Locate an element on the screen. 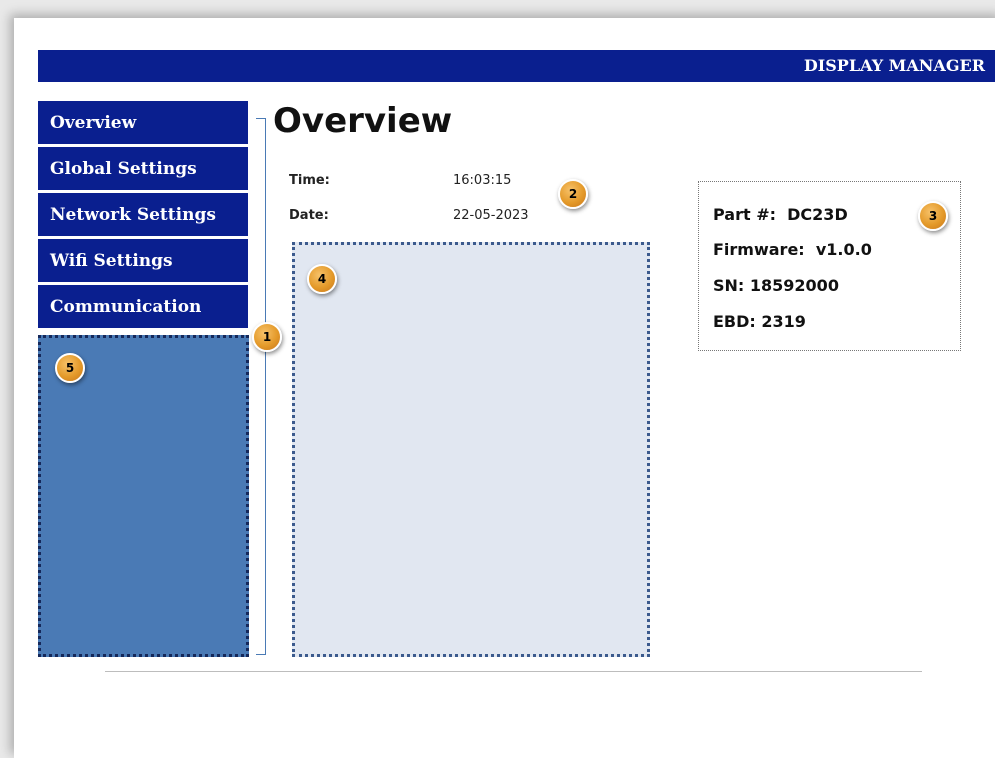  nav-item-overview: Overview is located at coordinates (143, 122).